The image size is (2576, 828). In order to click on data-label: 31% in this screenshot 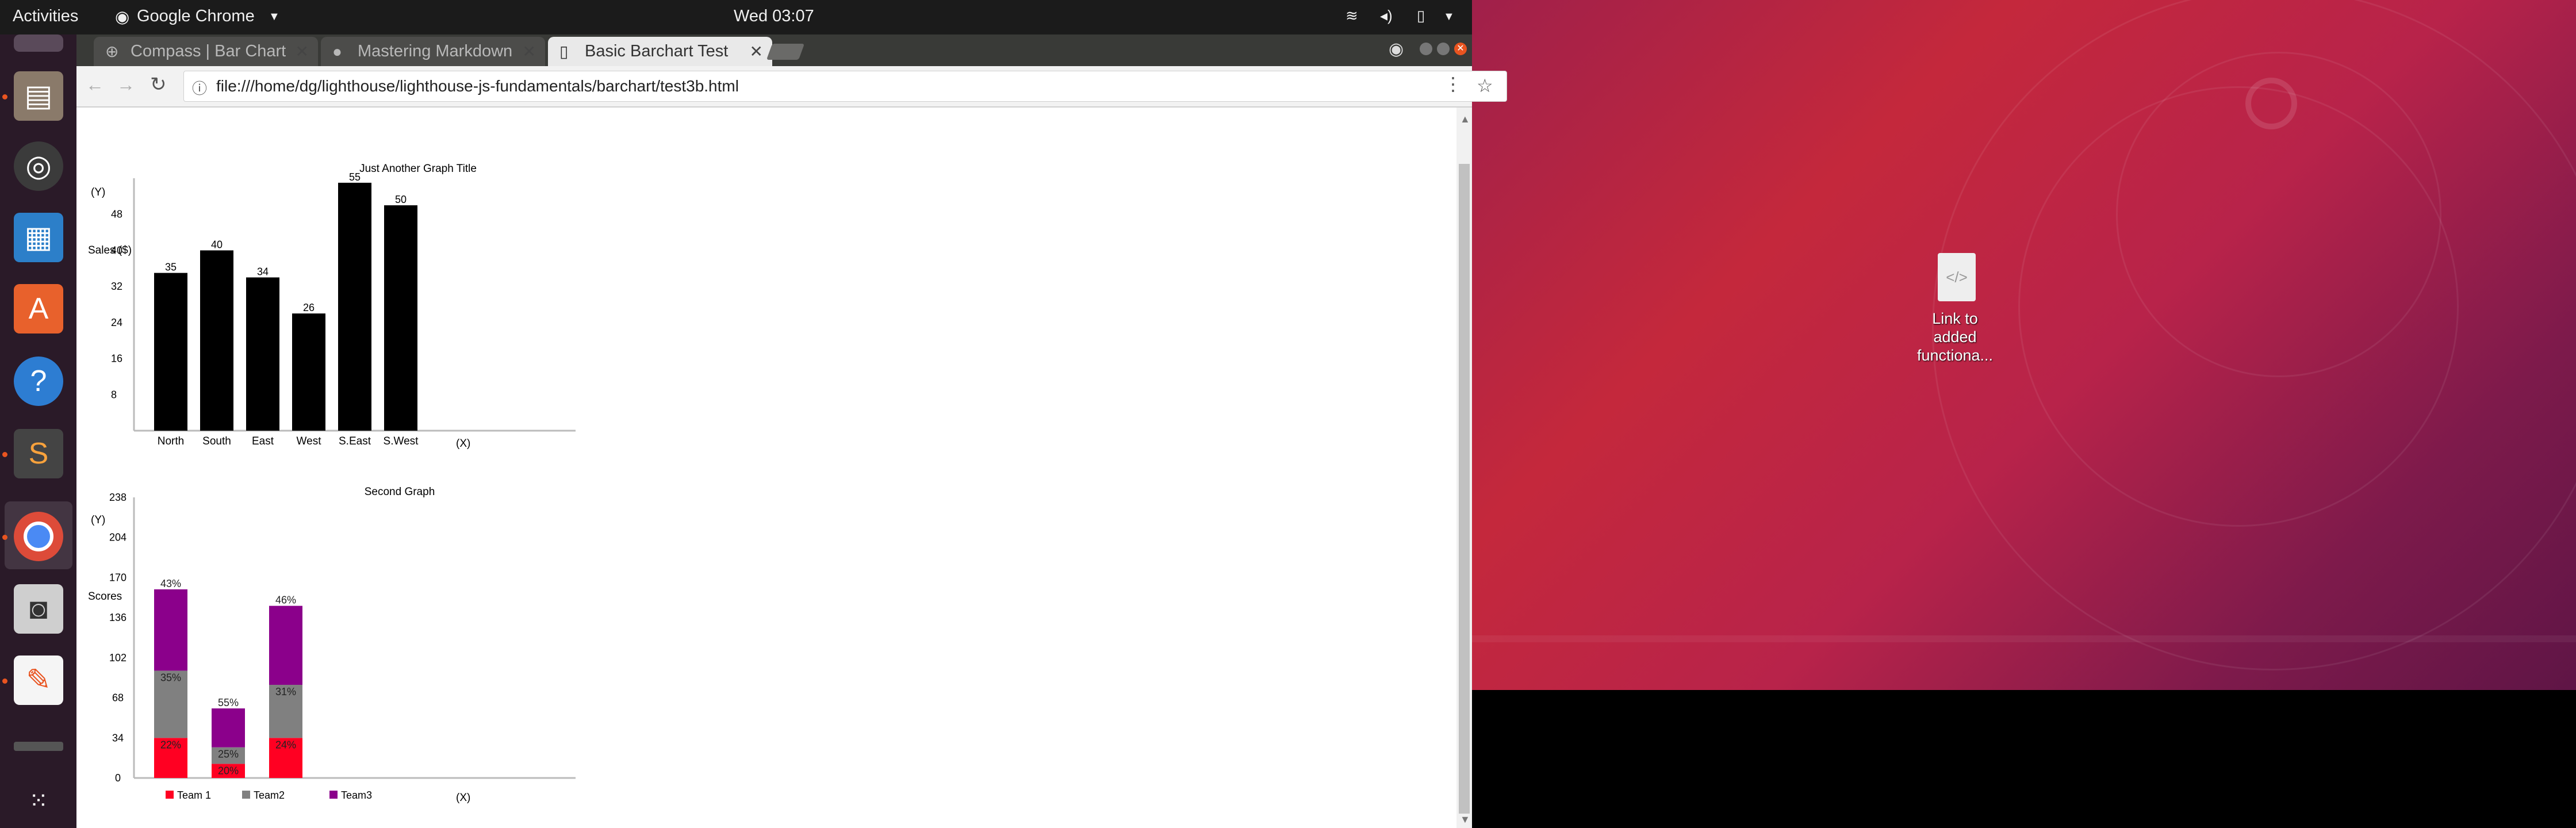, I will do `click(285, 691)`.